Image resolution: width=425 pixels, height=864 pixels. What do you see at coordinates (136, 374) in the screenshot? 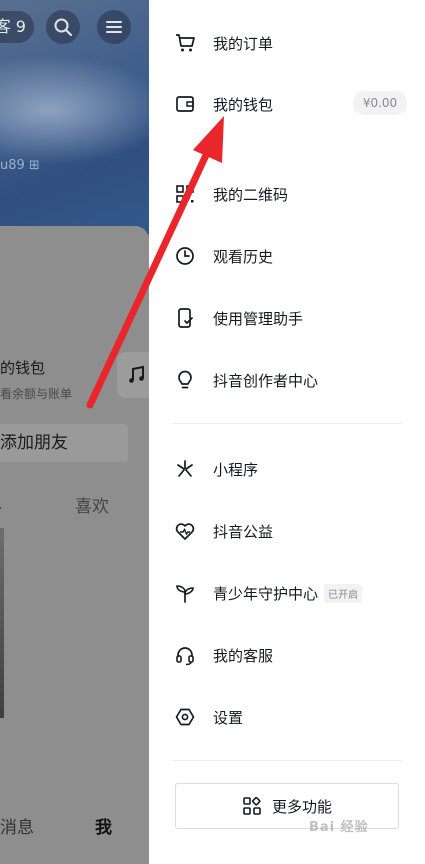
I see `music-note-icon` at bounding box center [136, 374].